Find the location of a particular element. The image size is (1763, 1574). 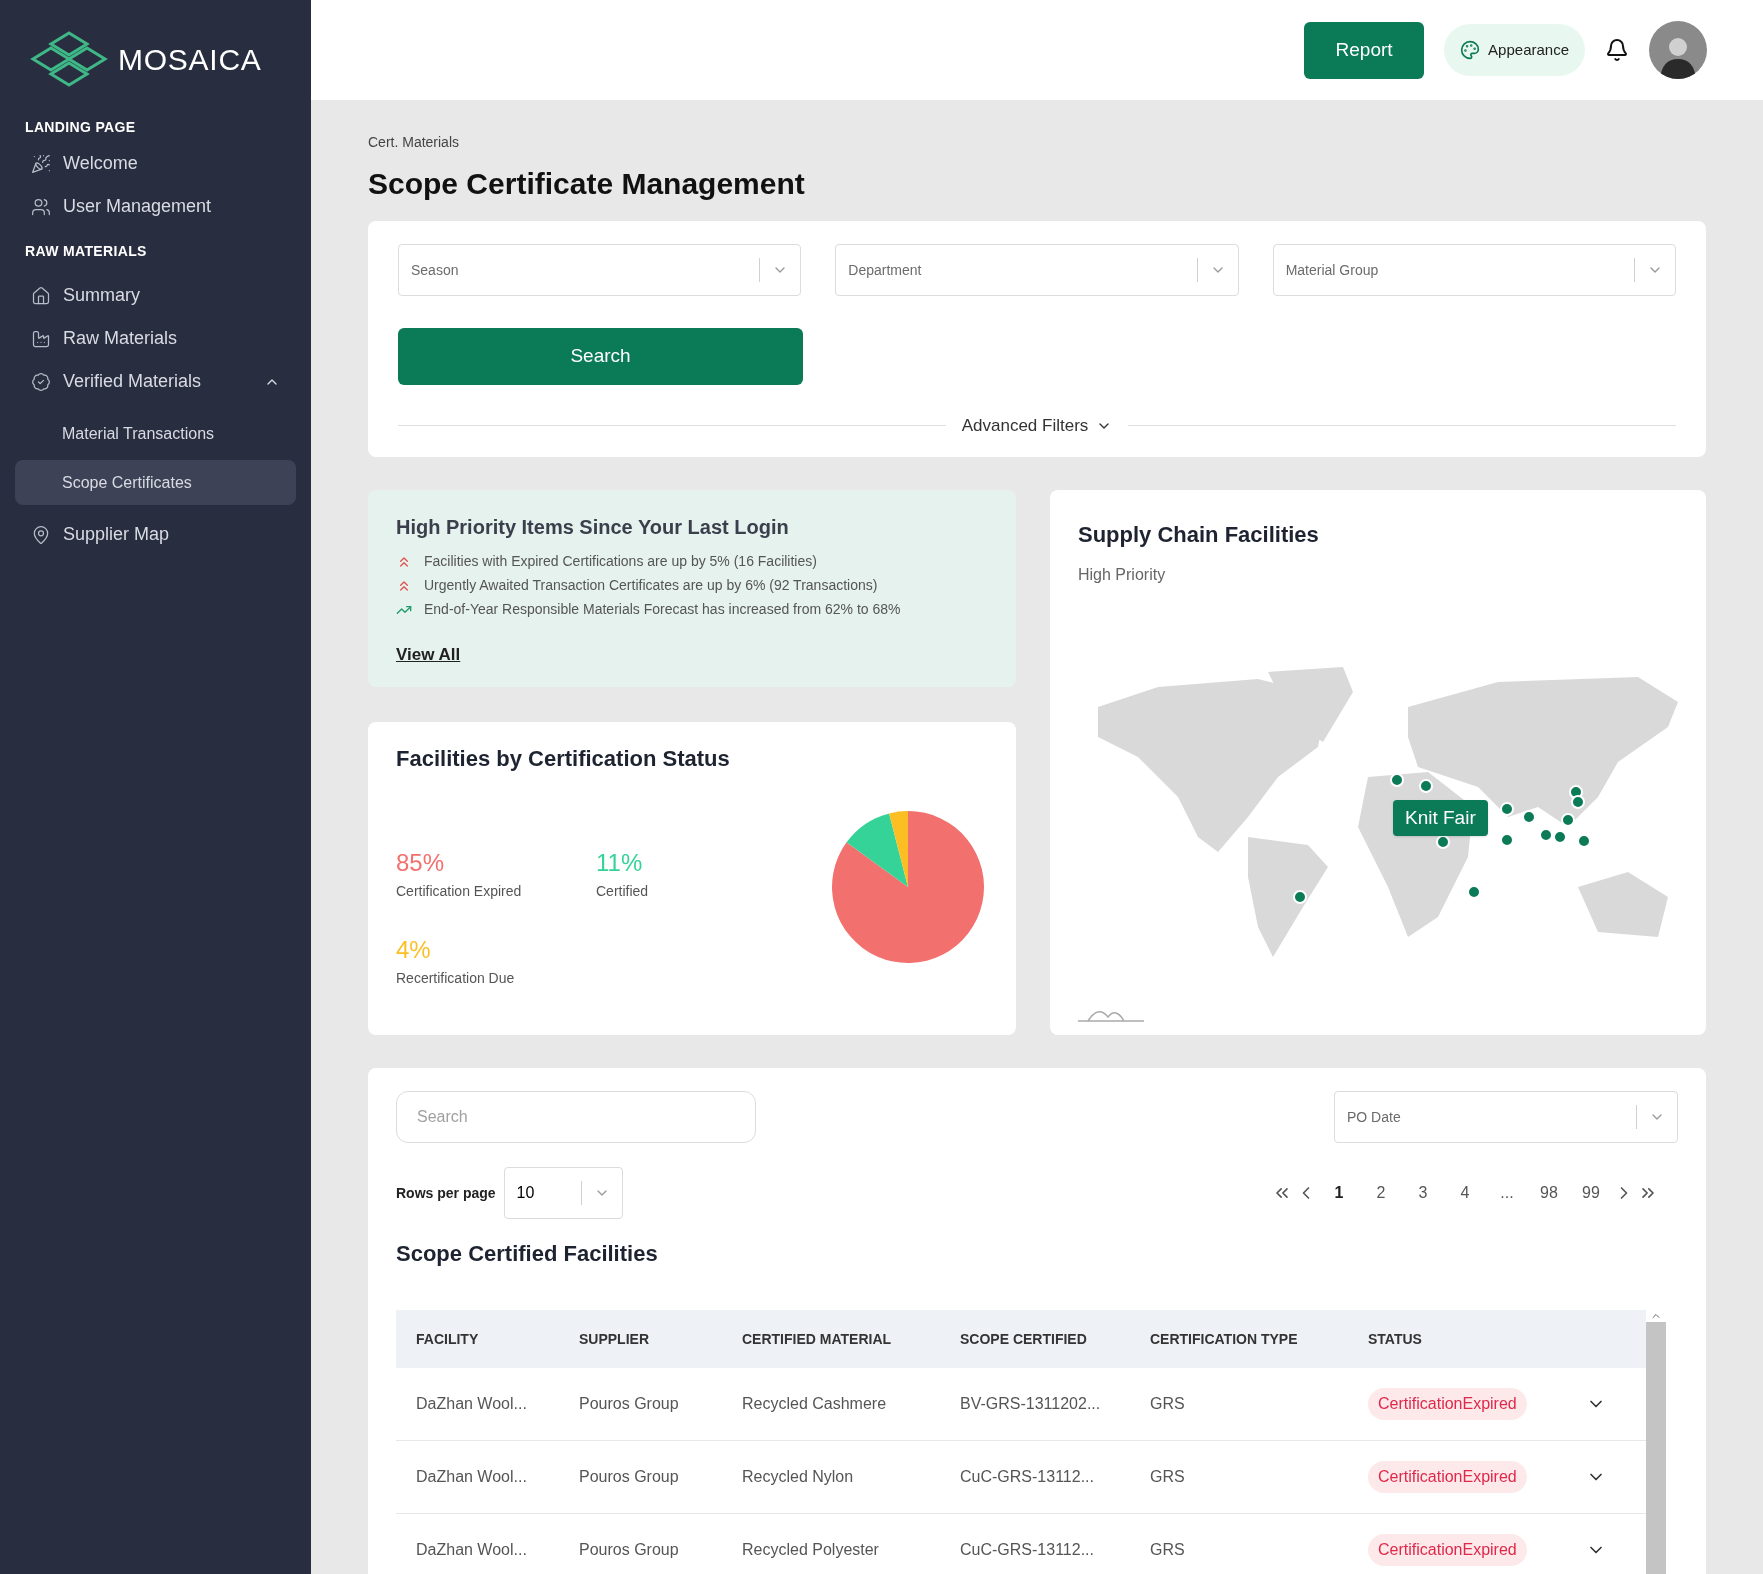

card-title: Facilities by Certification Status is located at coordinates (563, 759).